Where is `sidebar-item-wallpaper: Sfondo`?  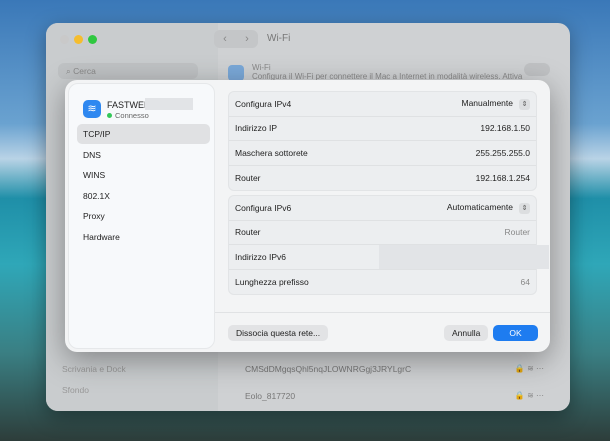 sidebar-item-wallpaper: Sfondo is located at coordinates (75, 390).